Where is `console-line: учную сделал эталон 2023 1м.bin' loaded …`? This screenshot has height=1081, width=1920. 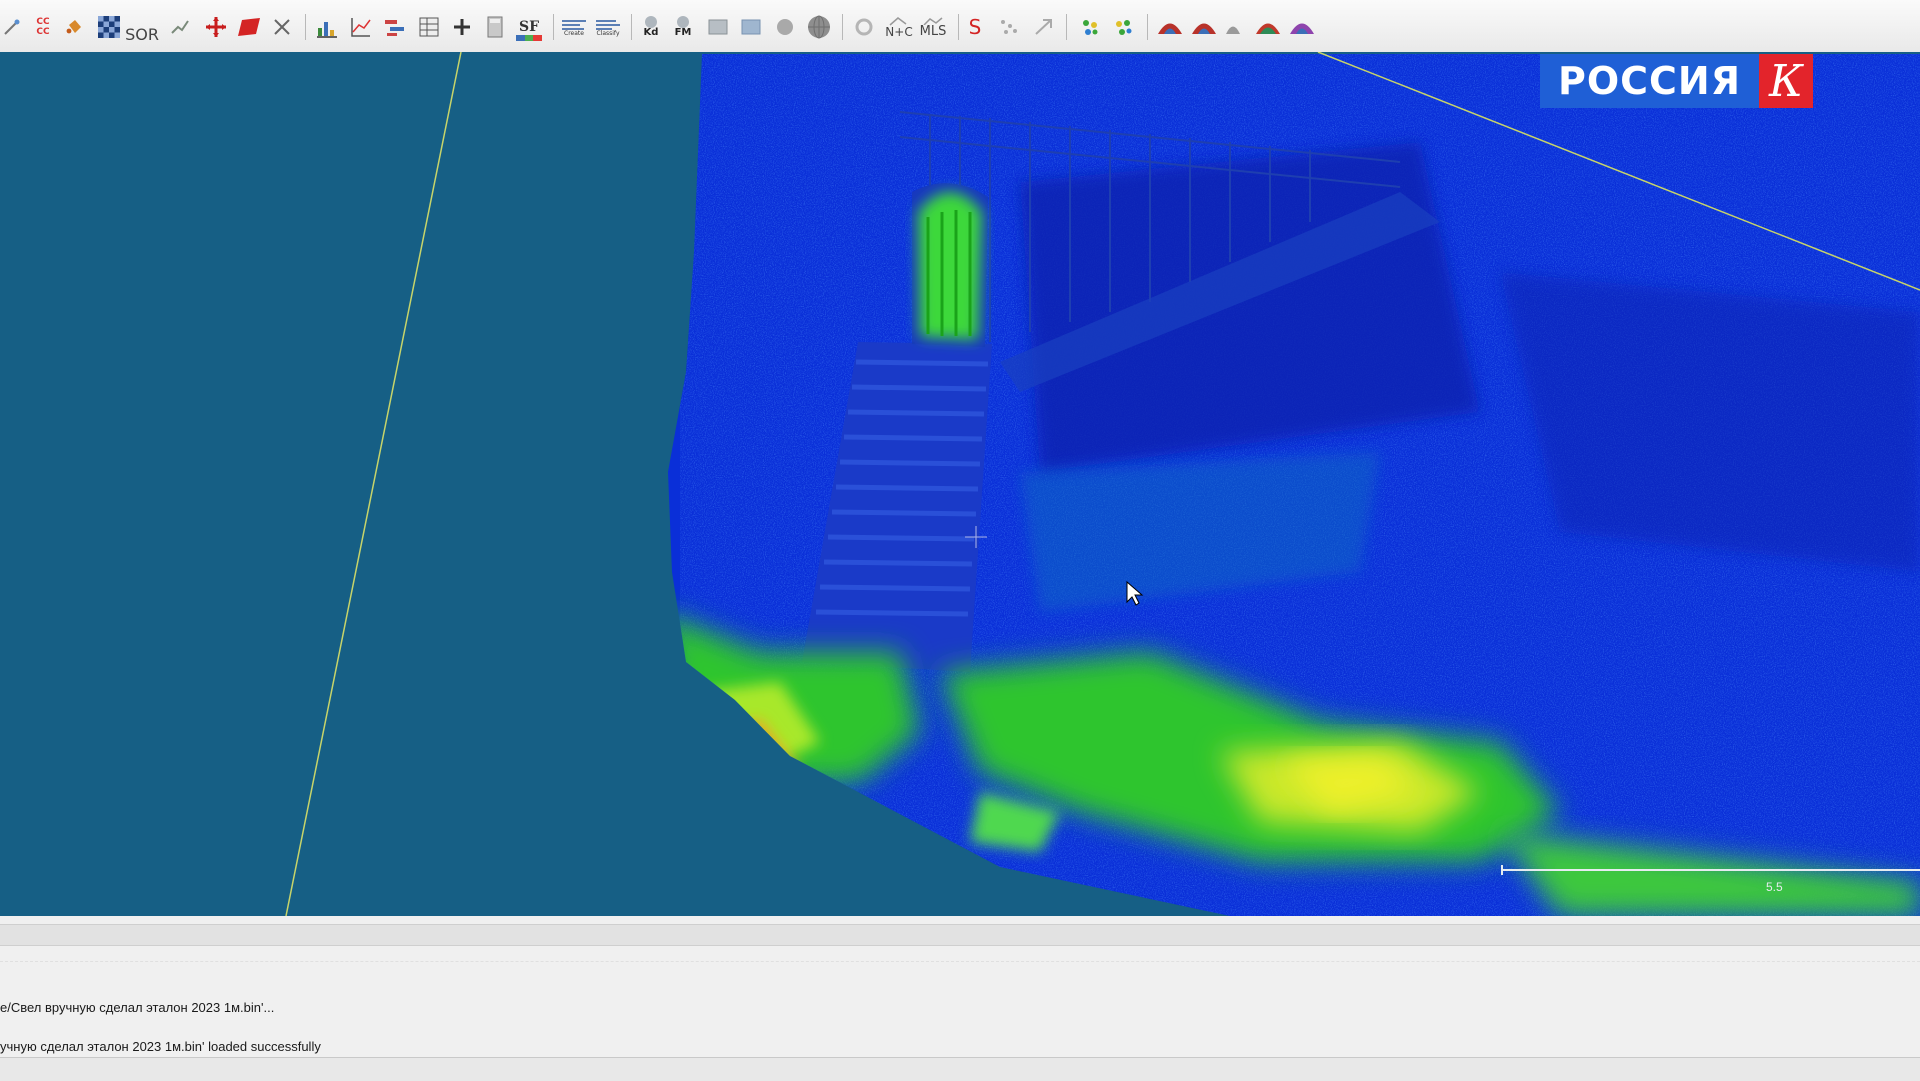 console-line: учную сделал эталон 2023 1м.bin' loaded … is located at coordinates (160, 1046).